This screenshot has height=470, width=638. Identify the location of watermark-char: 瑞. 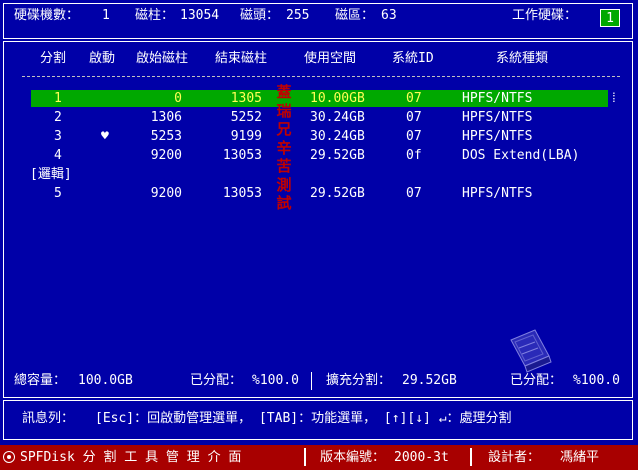
(284, 110).